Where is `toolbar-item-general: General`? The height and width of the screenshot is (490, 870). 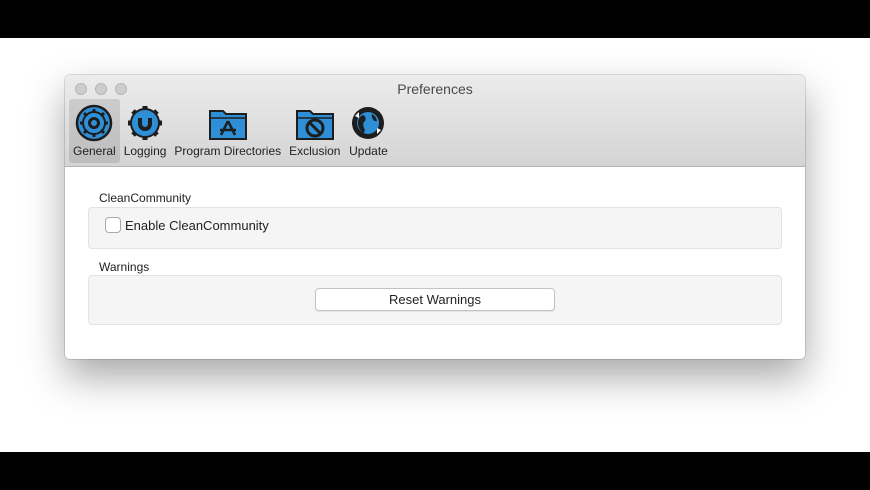 toolbar-item-general: General is located at coordinates (94, 131).